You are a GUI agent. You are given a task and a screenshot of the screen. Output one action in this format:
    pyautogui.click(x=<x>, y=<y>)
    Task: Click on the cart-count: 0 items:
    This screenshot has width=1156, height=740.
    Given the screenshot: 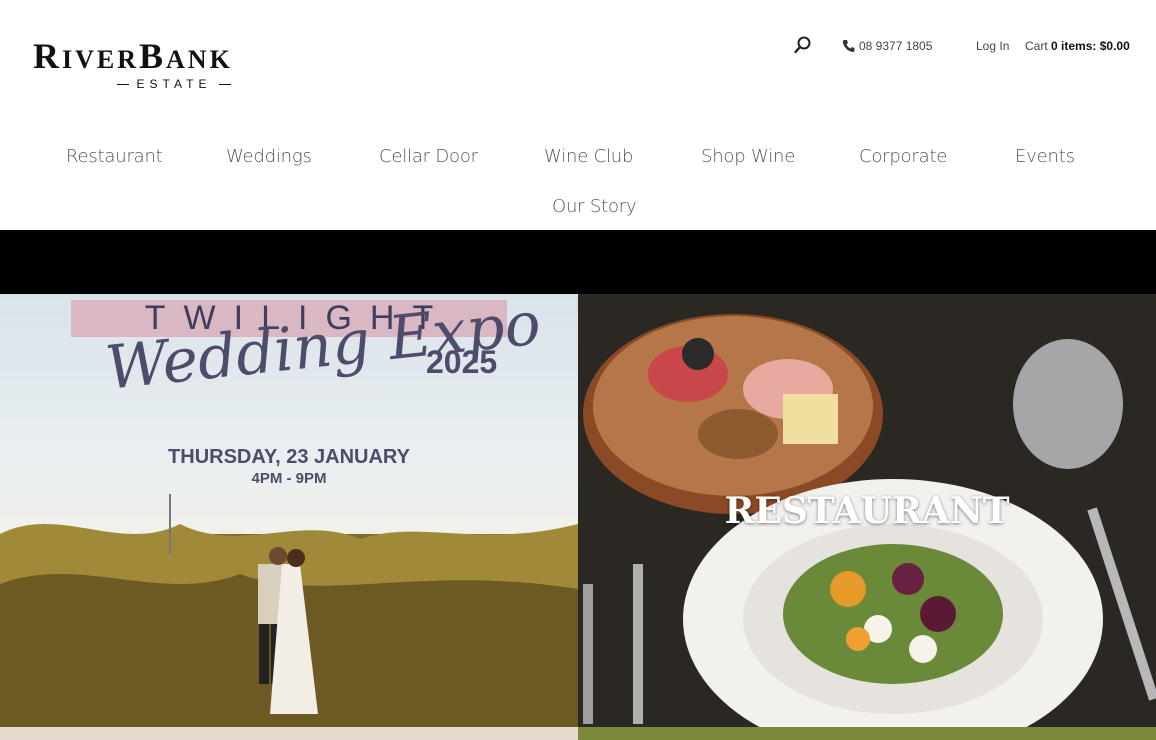 What is the action you would take?
    pyautogui.click(x=1074, y=46)
    